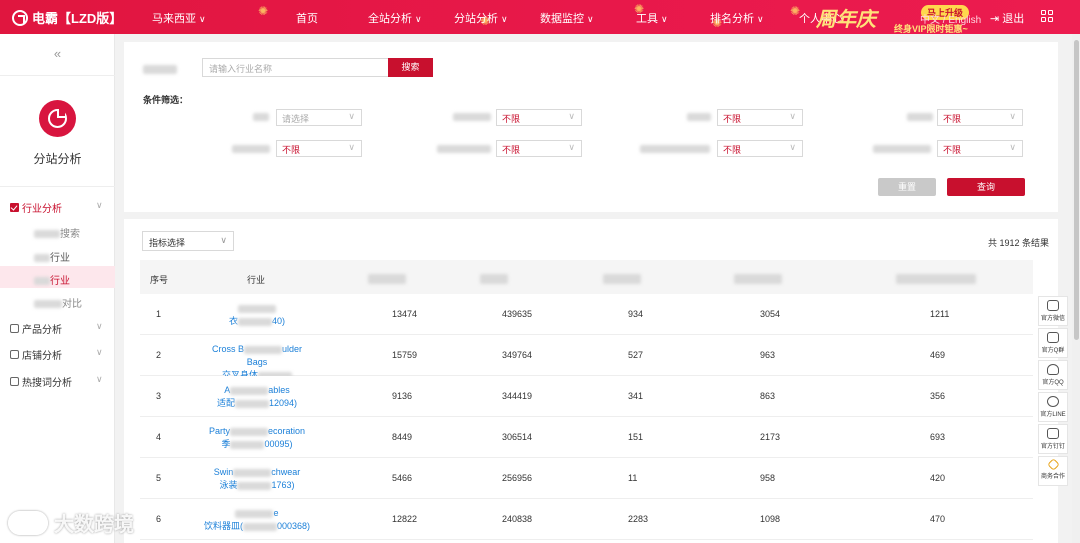  I want to click on metric-value: 240838, so click(517, 519).